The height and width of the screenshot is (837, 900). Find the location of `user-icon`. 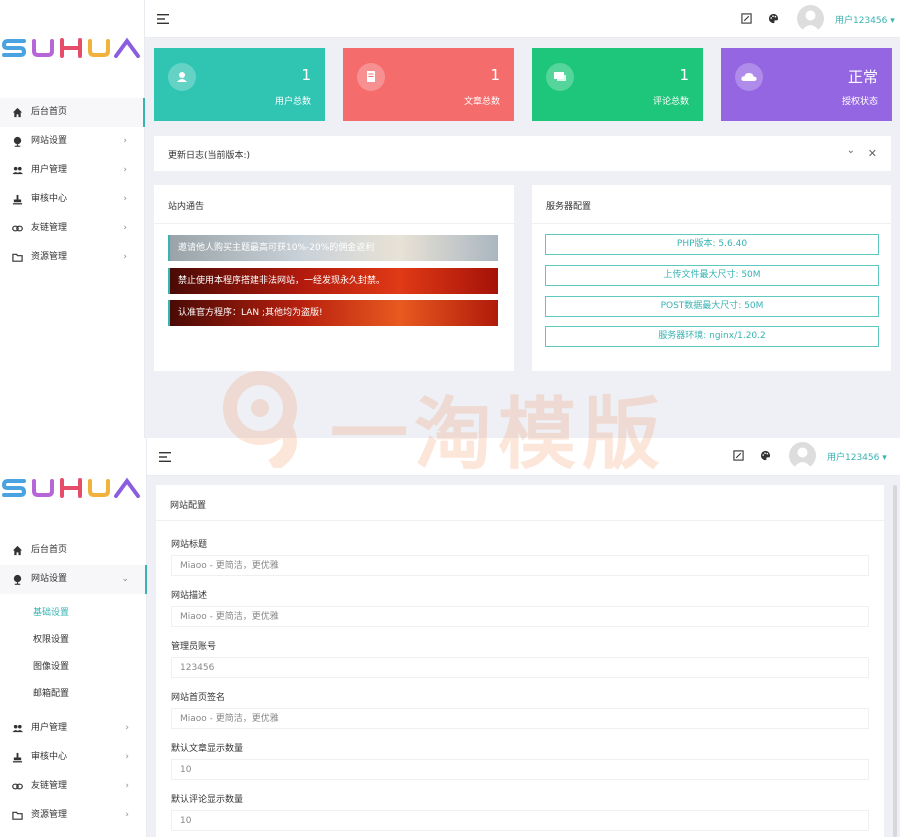

user-icon is located at coordinates (182, 77).